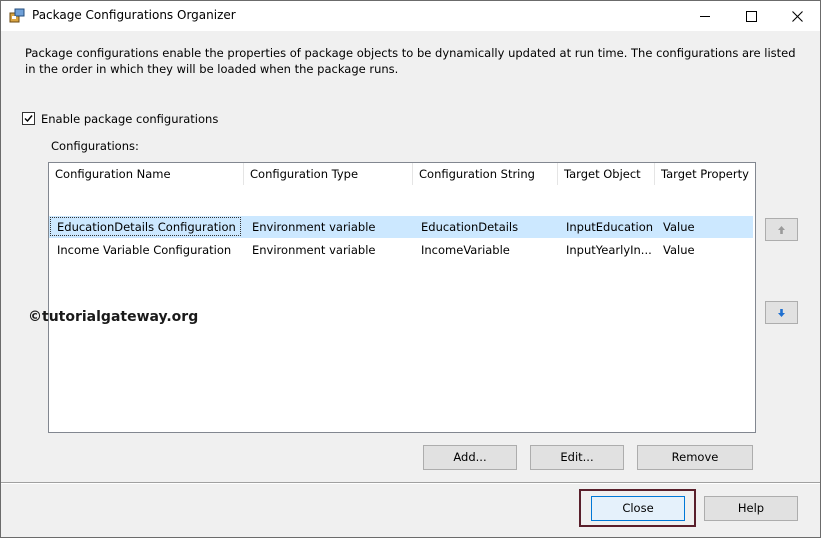 The height and width of the screenshot is (538, 821). I want to click on cell-target-object: InputEducation, so click(610, 227).